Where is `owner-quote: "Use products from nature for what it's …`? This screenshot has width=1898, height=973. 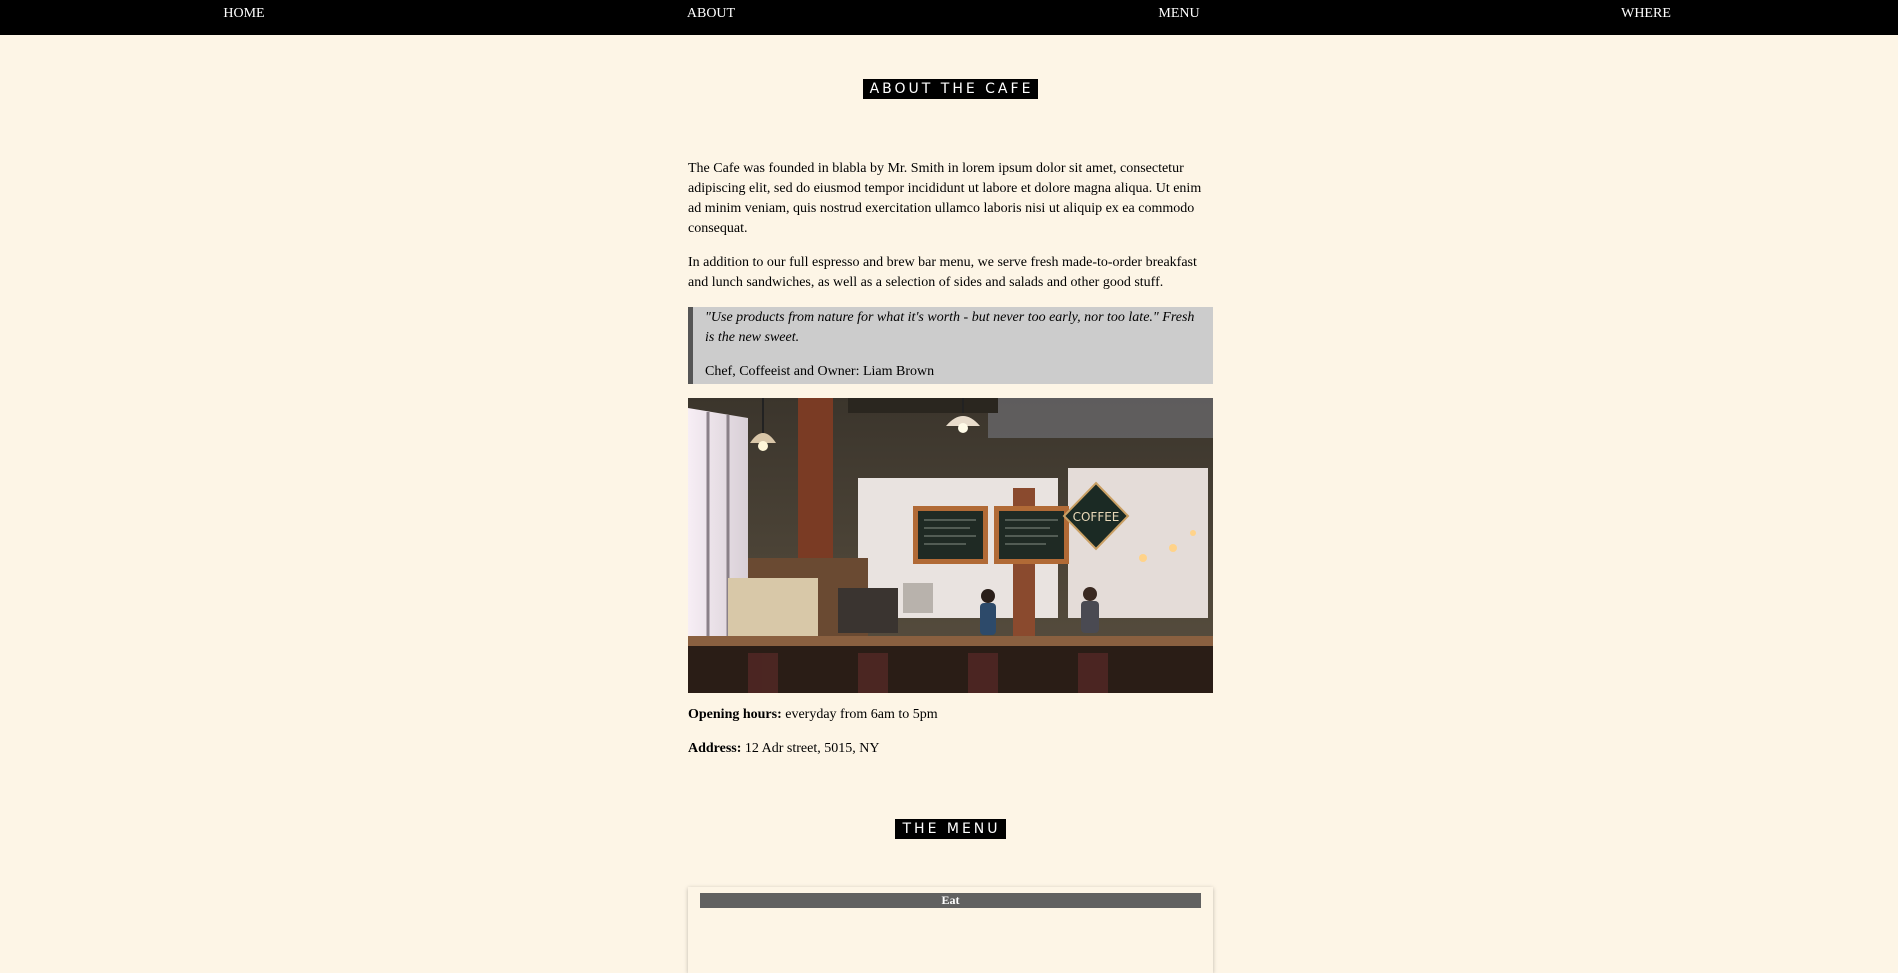 owner-quote: "Use products from nature for what it's … is located at coordinates (950, 345).